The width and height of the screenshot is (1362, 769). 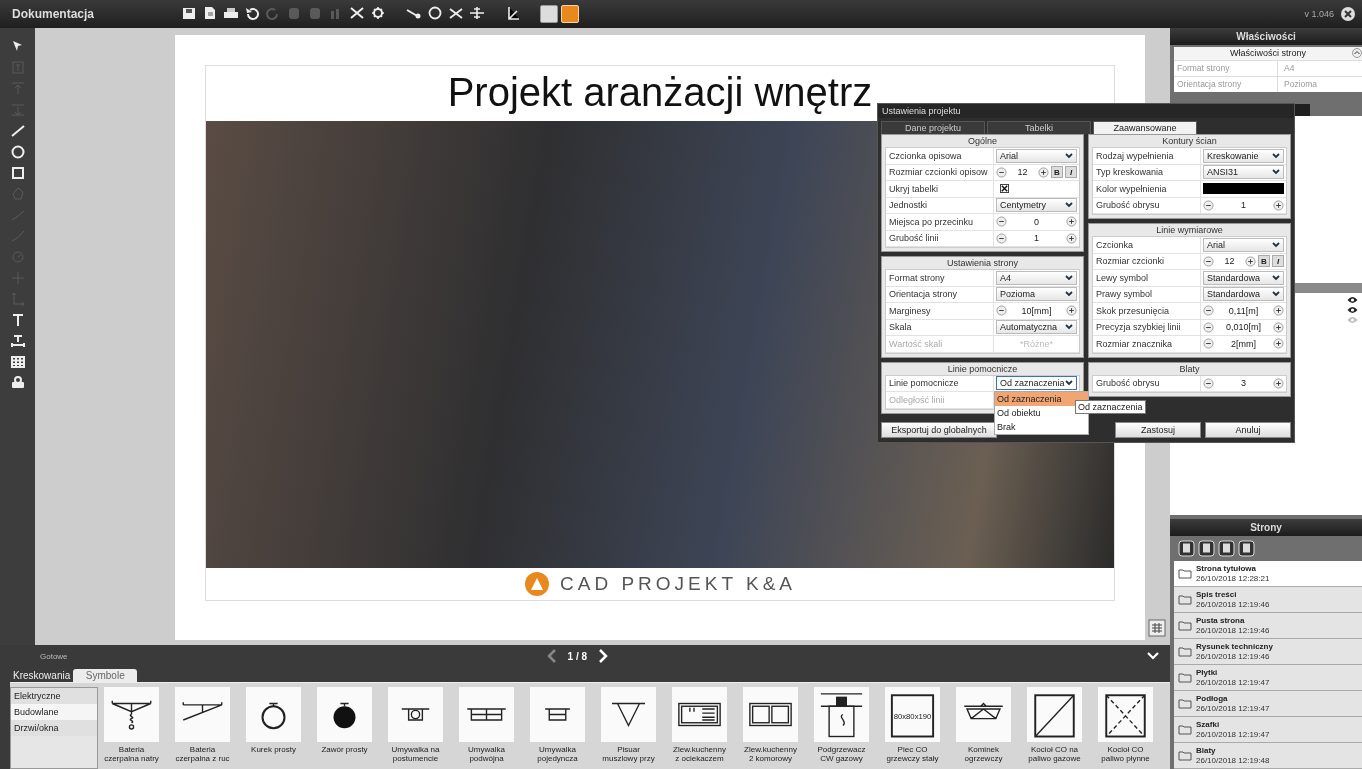 I want to click on number-field: 3, so click(x=1243, y=383).